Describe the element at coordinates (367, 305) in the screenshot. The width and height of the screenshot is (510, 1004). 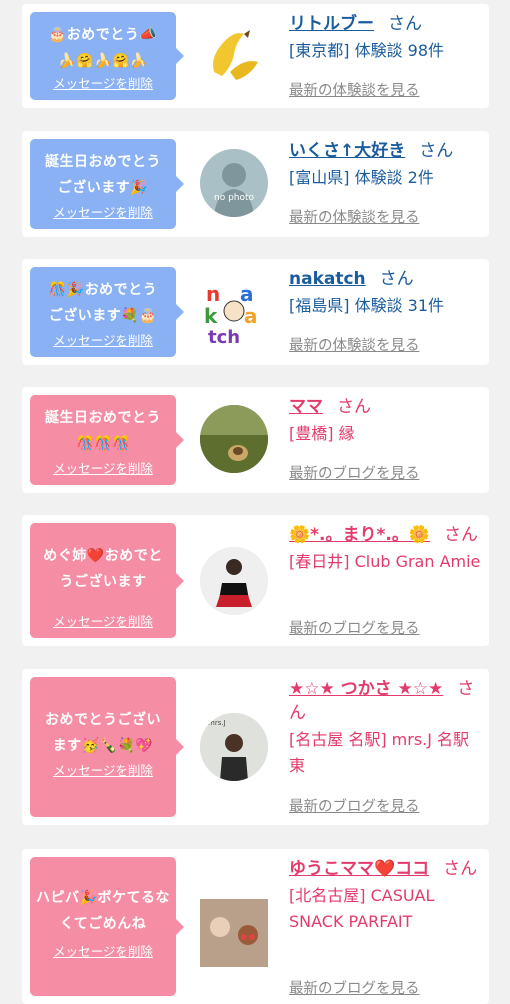
I see `member-detail: [福島県] 体験談 31件` at that location.